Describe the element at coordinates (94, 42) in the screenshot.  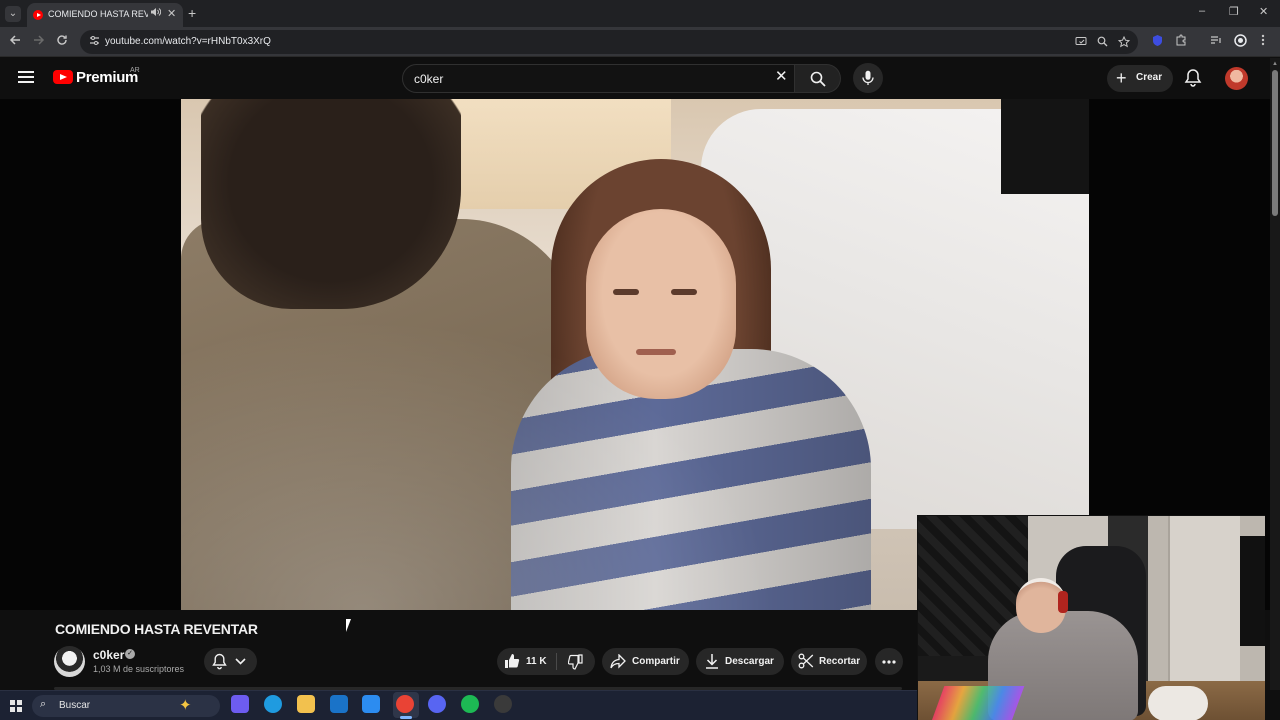
I see `site-info-icon` at that location.